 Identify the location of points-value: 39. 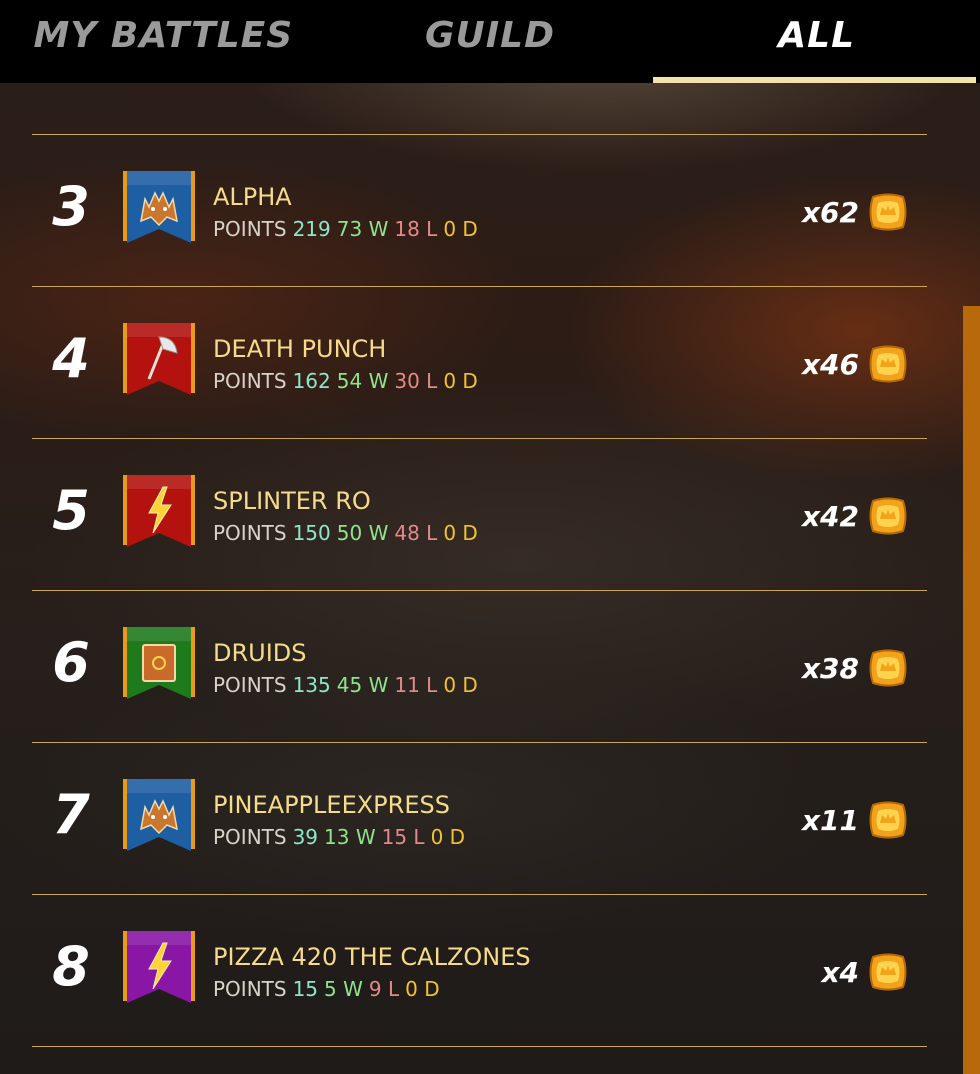
(305, 837).